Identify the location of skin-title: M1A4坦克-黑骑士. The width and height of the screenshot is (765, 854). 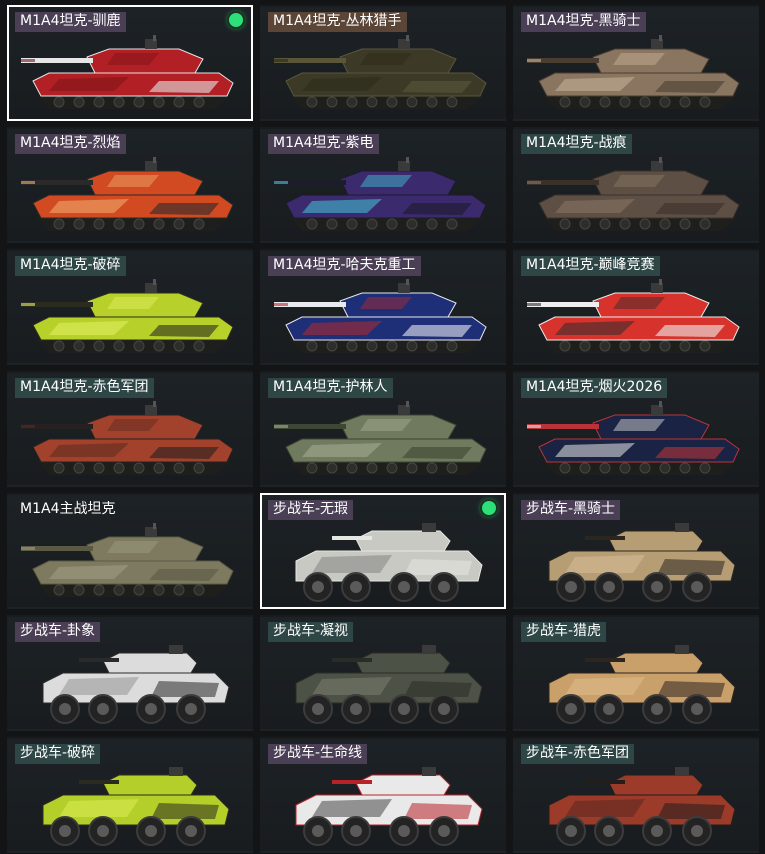
(583, 22).